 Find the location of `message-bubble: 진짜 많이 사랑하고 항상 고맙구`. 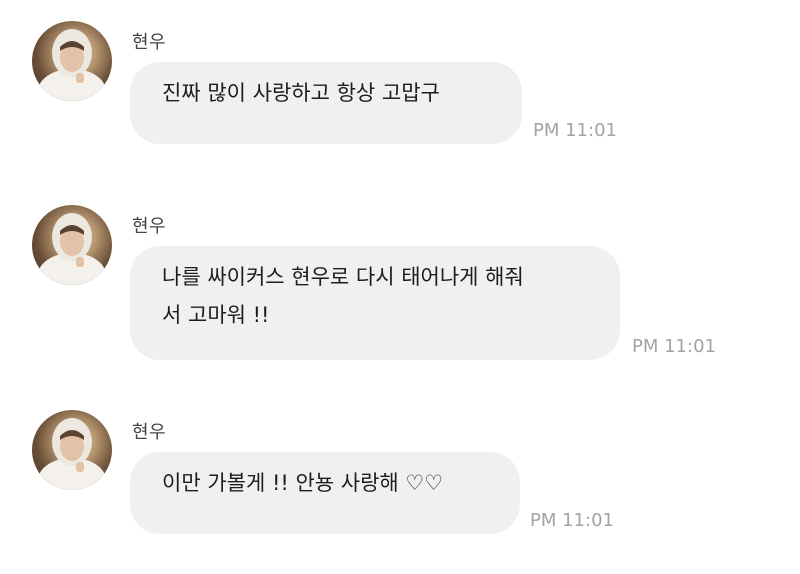

message-bubble: 진짜 많이 사랑하고 항상 고맙구 is located at coordinates (326, 103).